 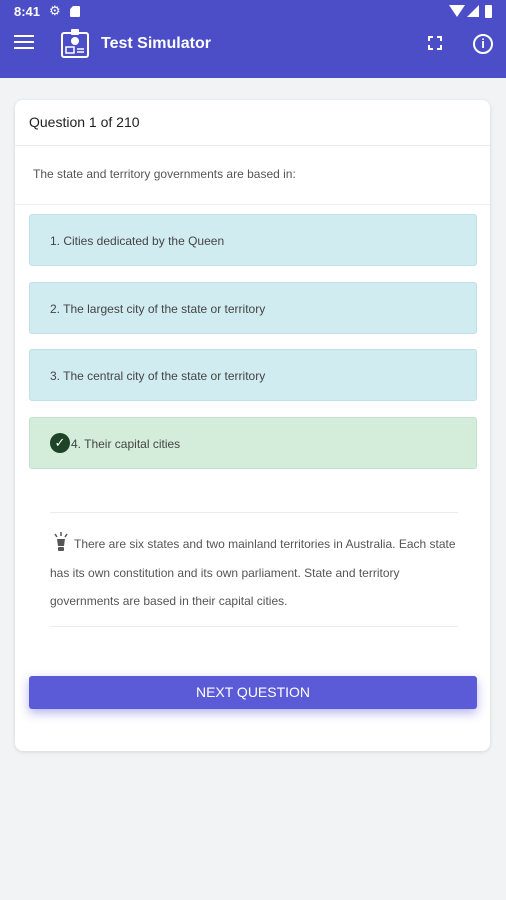 What do you see at coordinates (156, 43) in the screenshot?
I see `app-title: Test Simulator` at bounding box center [156, 43].